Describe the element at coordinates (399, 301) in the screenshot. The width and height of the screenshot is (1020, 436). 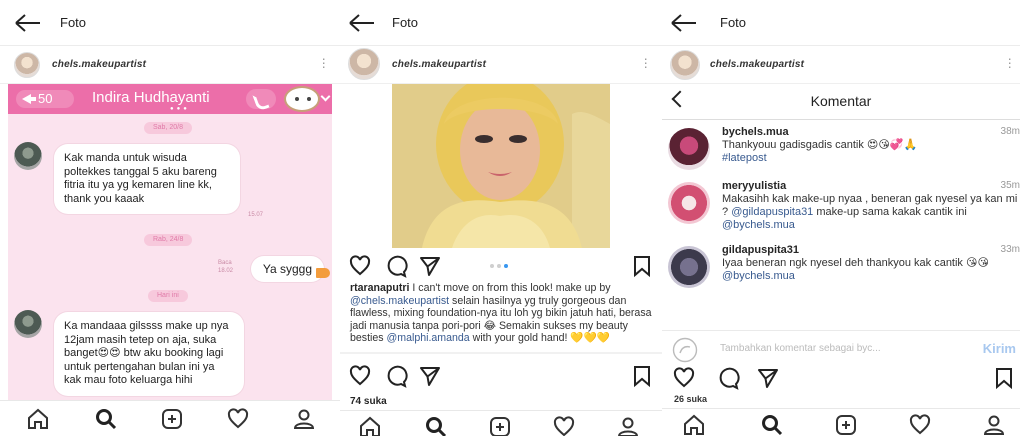
I see `mention-link: @chels.makeupartist` at that location.